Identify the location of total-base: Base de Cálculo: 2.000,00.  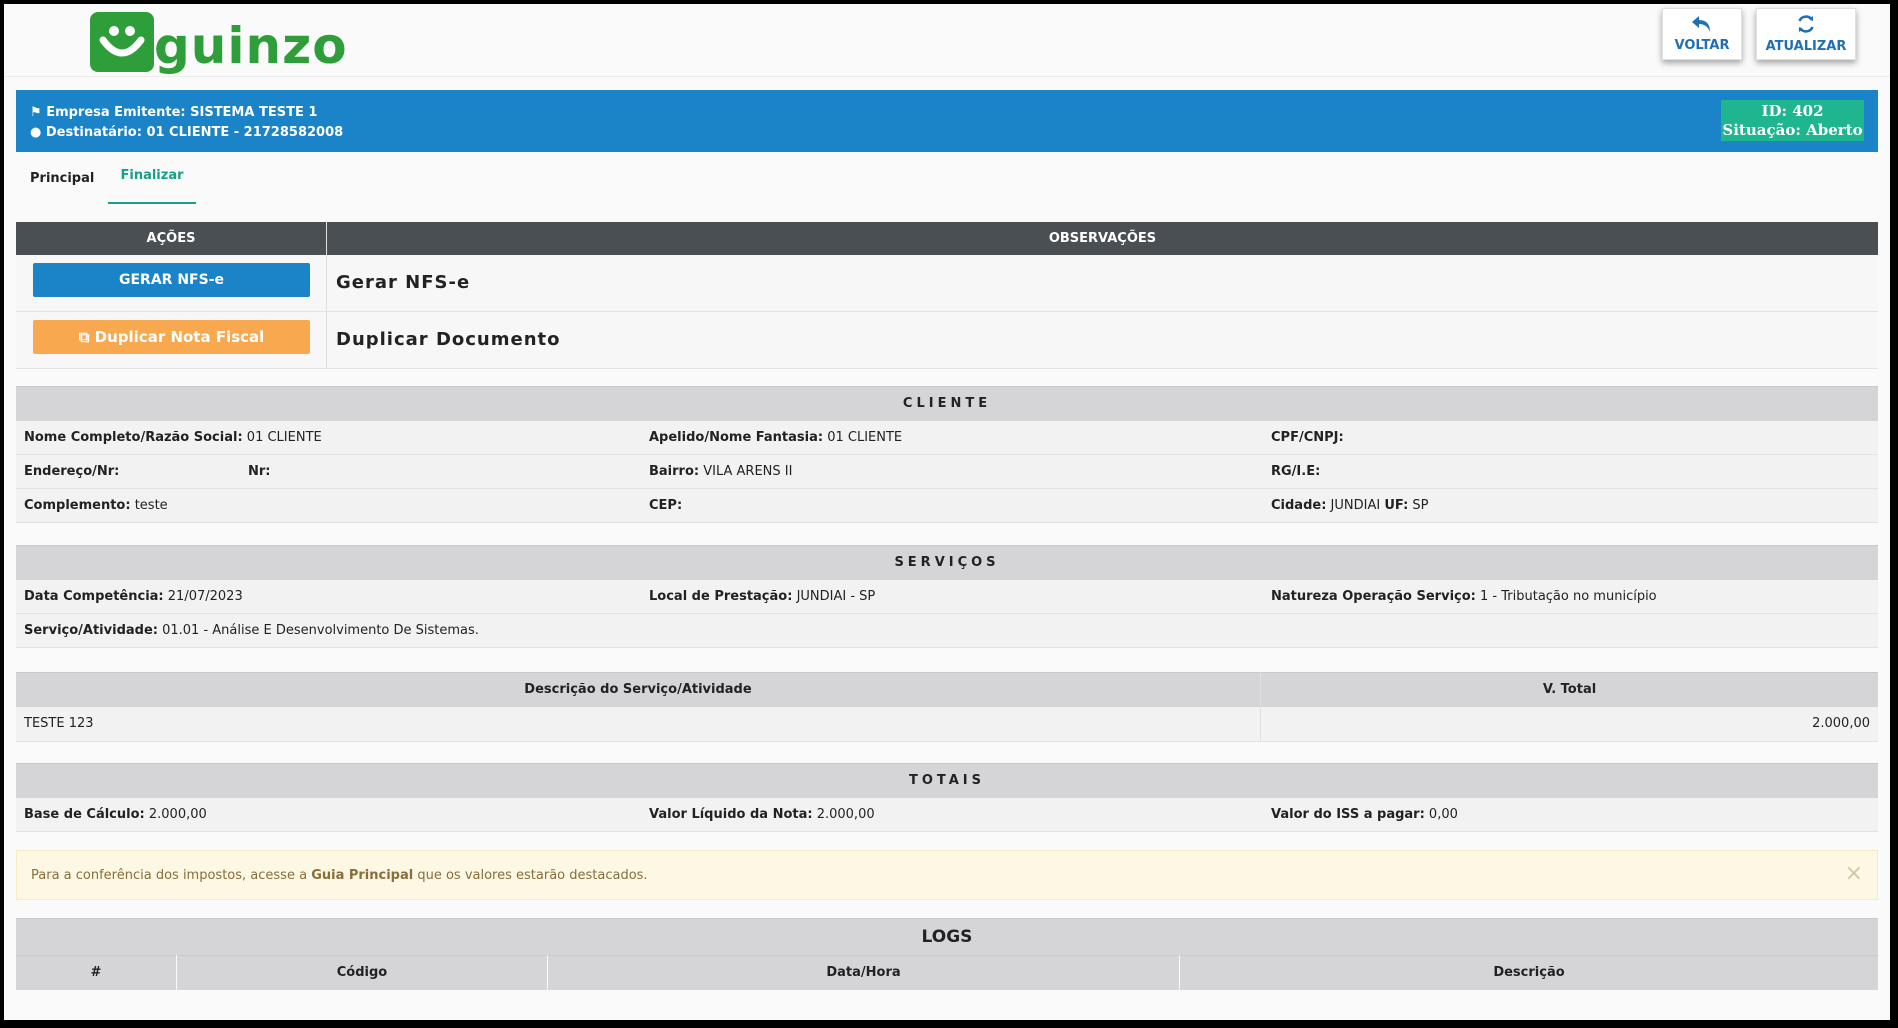
(115, 814).